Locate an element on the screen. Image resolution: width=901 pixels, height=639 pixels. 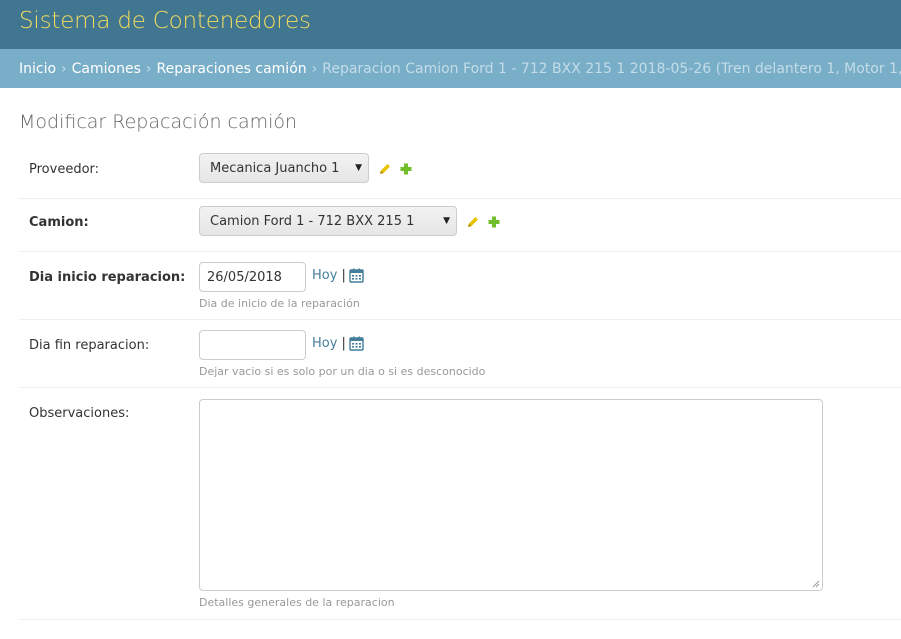
camion-select: Camion Ford 1 - 712 BXX 215 1 ▼ is located at coordinates (328, 221).